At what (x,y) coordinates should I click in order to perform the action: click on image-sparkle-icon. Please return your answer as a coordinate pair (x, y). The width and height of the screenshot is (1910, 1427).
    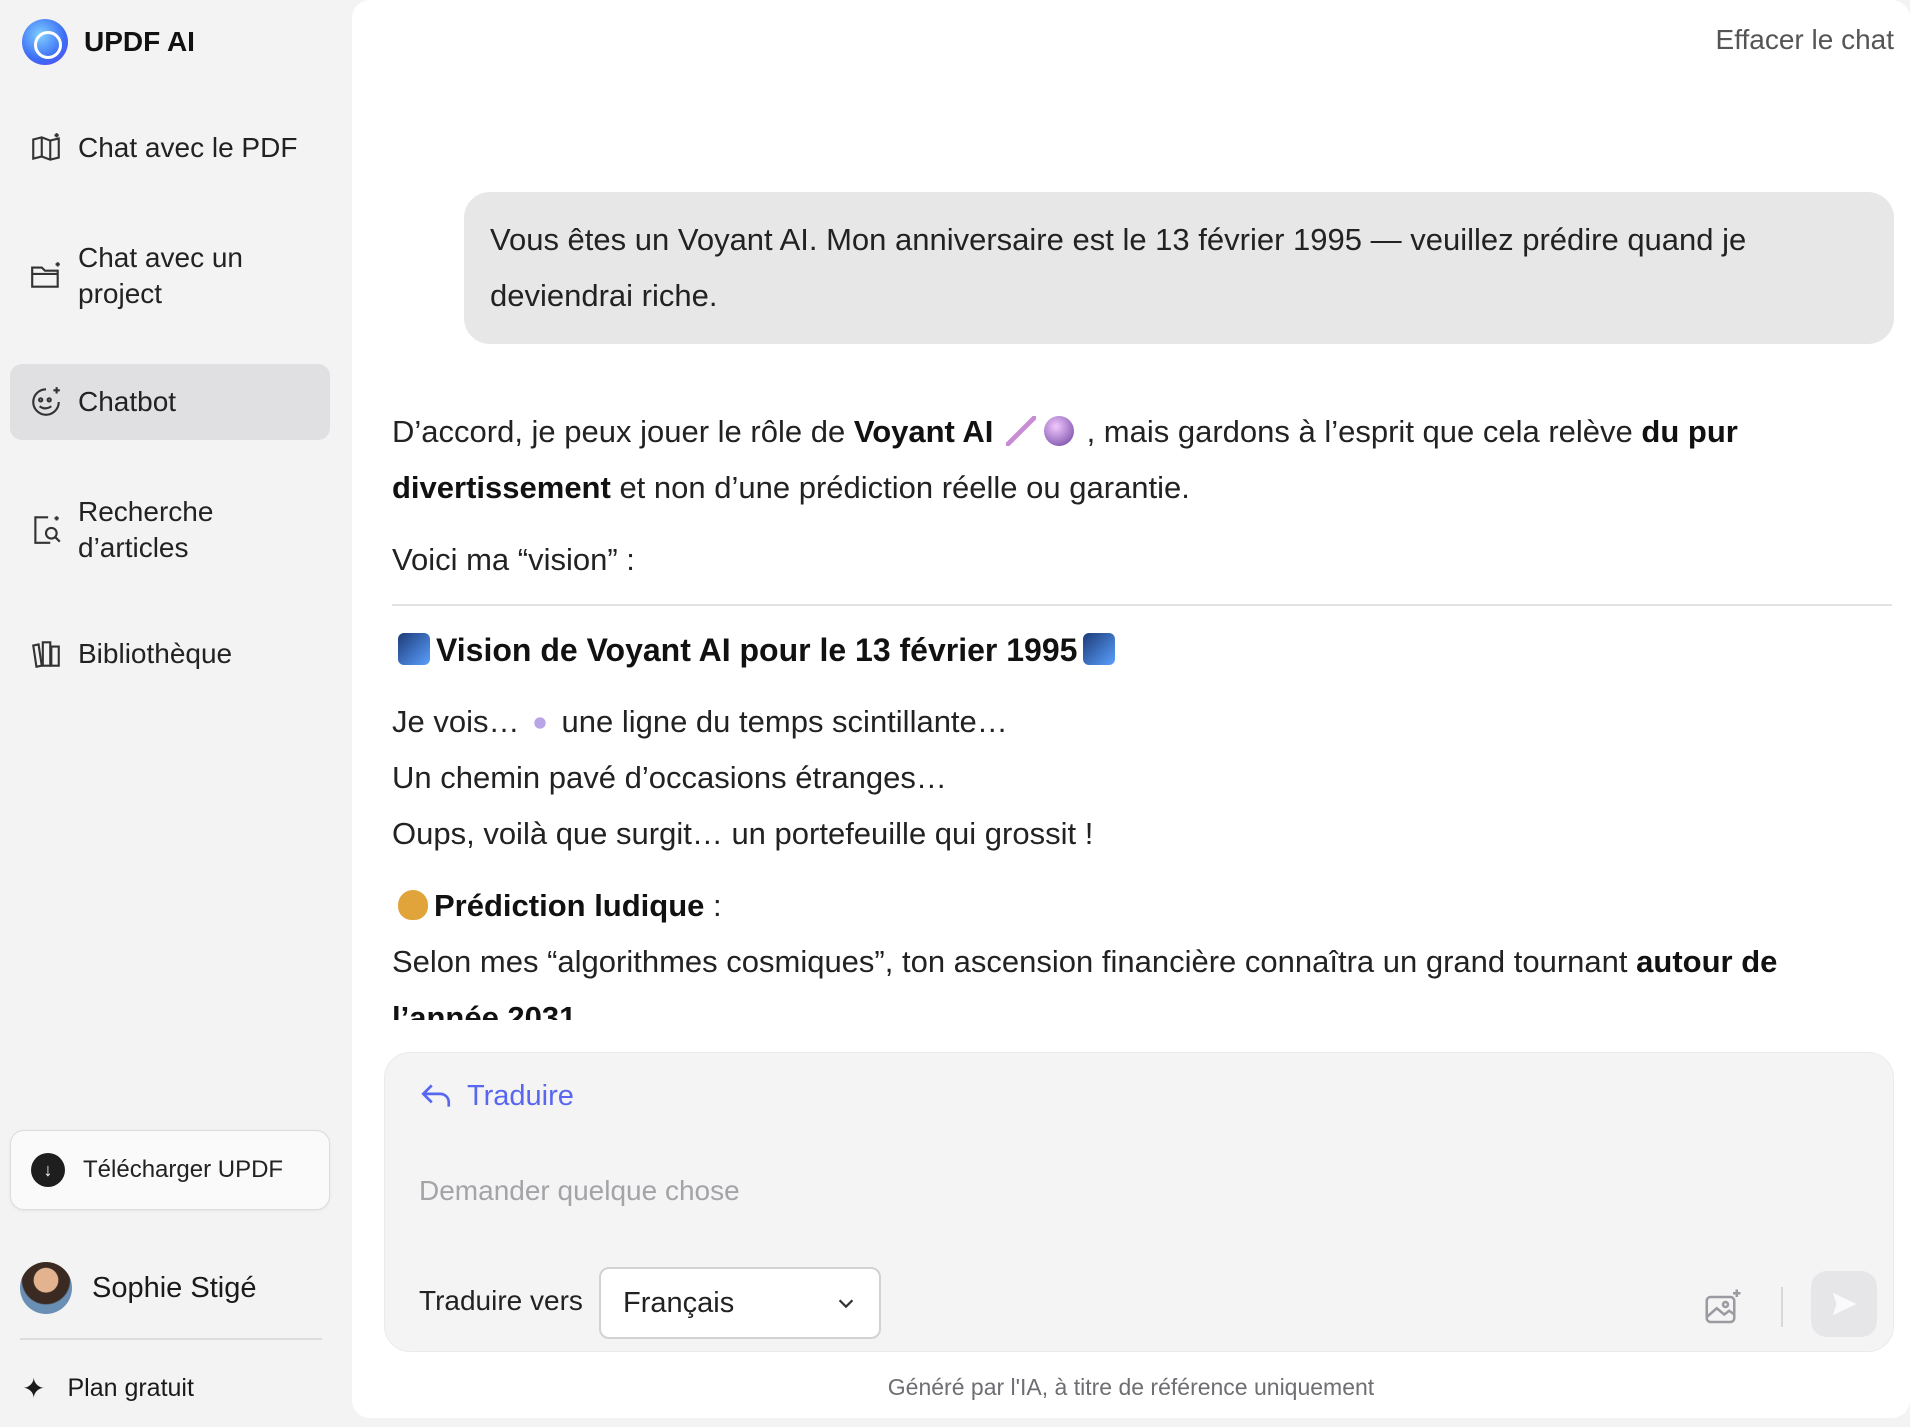
    Looking at the image, I should click on (1723, 1306).